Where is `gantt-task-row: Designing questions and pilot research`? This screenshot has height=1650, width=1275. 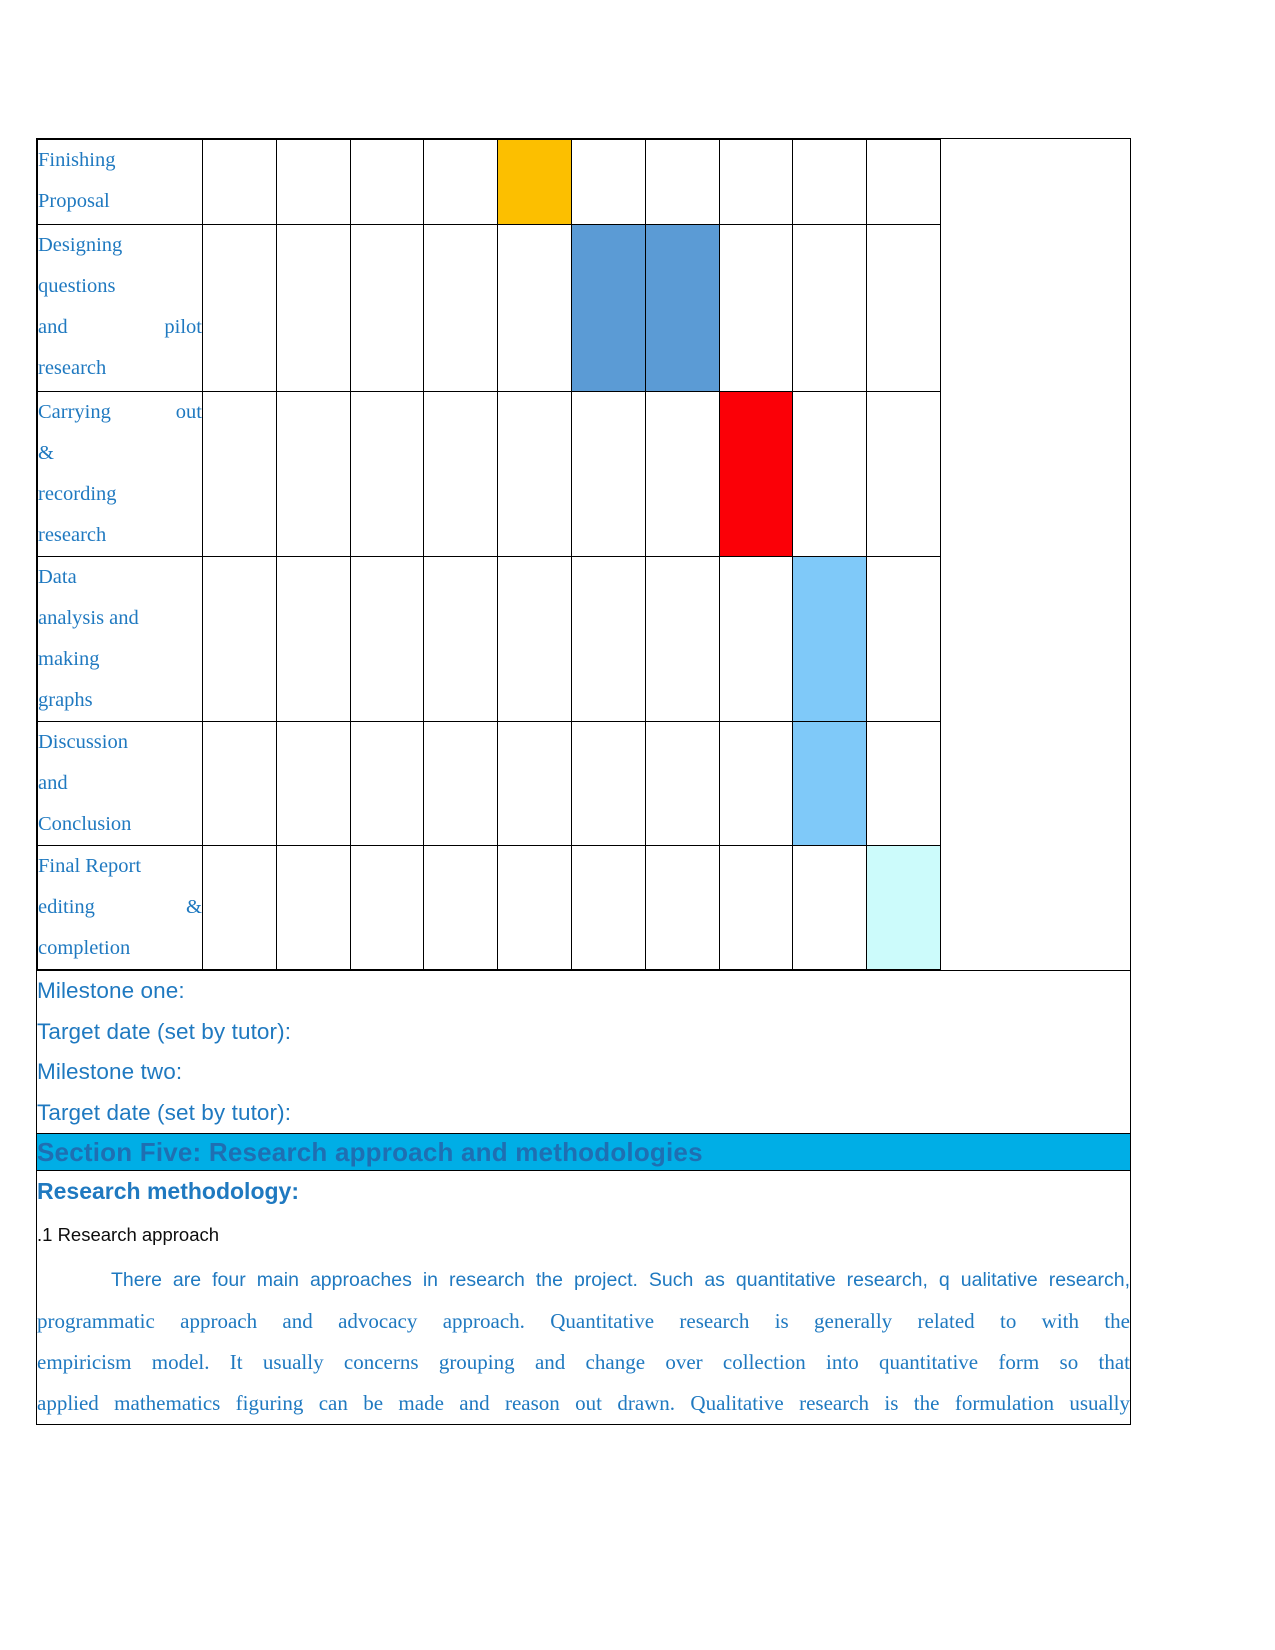
gantt-task-row: Designing questions and pilot research is located at coordinates (489, 308).